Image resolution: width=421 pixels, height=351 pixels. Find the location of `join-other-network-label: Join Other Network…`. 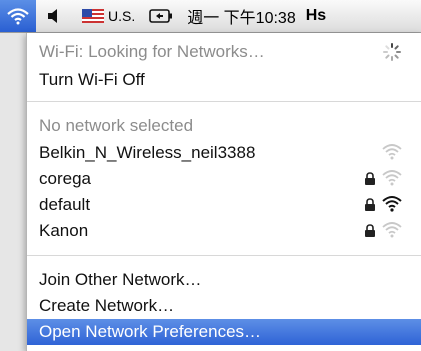

join-other-network-label: Join Other Network… is located at coordinates (120, 279).